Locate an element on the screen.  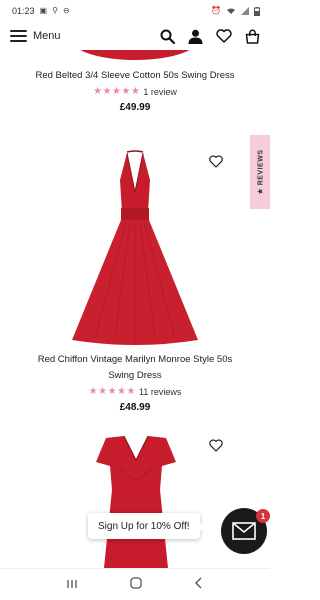
review-count: 1 review is located at coordinates (160, 92).